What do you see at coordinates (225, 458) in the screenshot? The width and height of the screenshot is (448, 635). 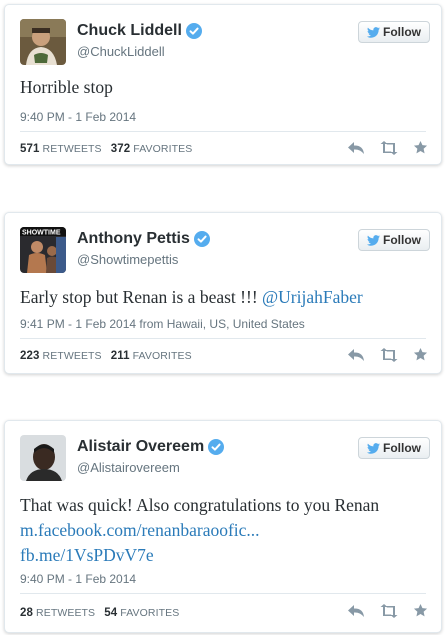 I see `tweet-header: Alistair Overeem @Alistairovereem Follow` at bounding box center [225, 458].